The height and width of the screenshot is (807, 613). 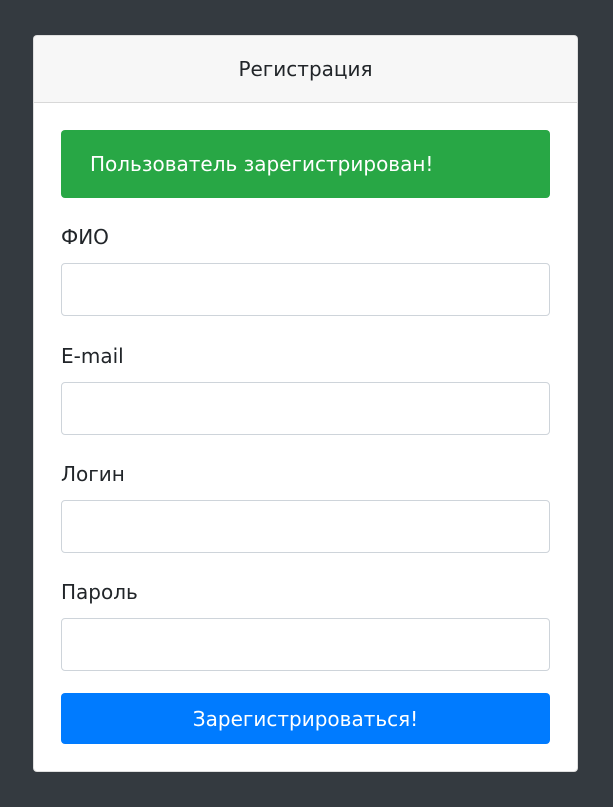 What do you see at coordinates (99, 592) in the screenshot?
I see `password-label: Пароль` at bounding box center [99, 592].